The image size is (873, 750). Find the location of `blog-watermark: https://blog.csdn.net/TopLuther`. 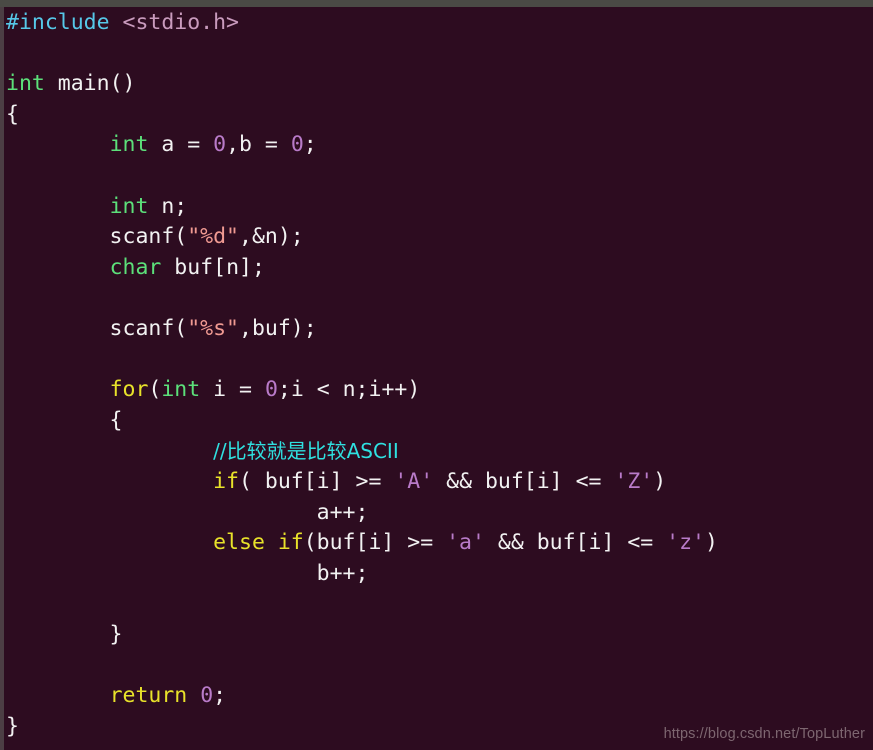

blog-watermark: https://blog.csdn.net/TopLuther is located at coordinates (764, 734).